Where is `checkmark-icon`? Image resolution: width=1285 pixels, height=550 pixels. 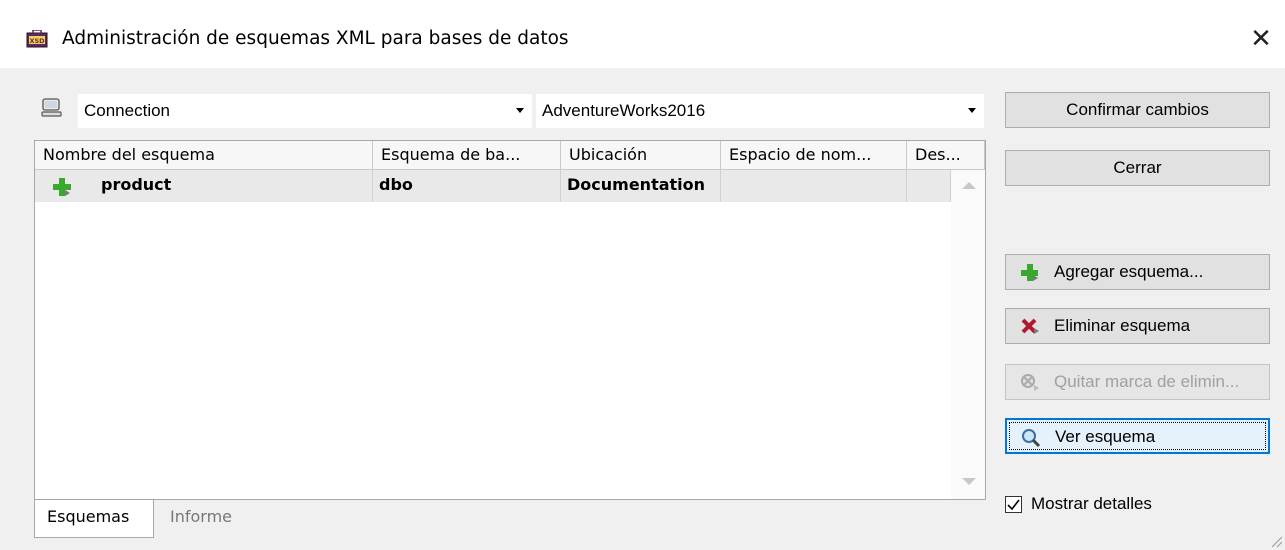
checkmark-icon is located at coordinates (1013, 505).